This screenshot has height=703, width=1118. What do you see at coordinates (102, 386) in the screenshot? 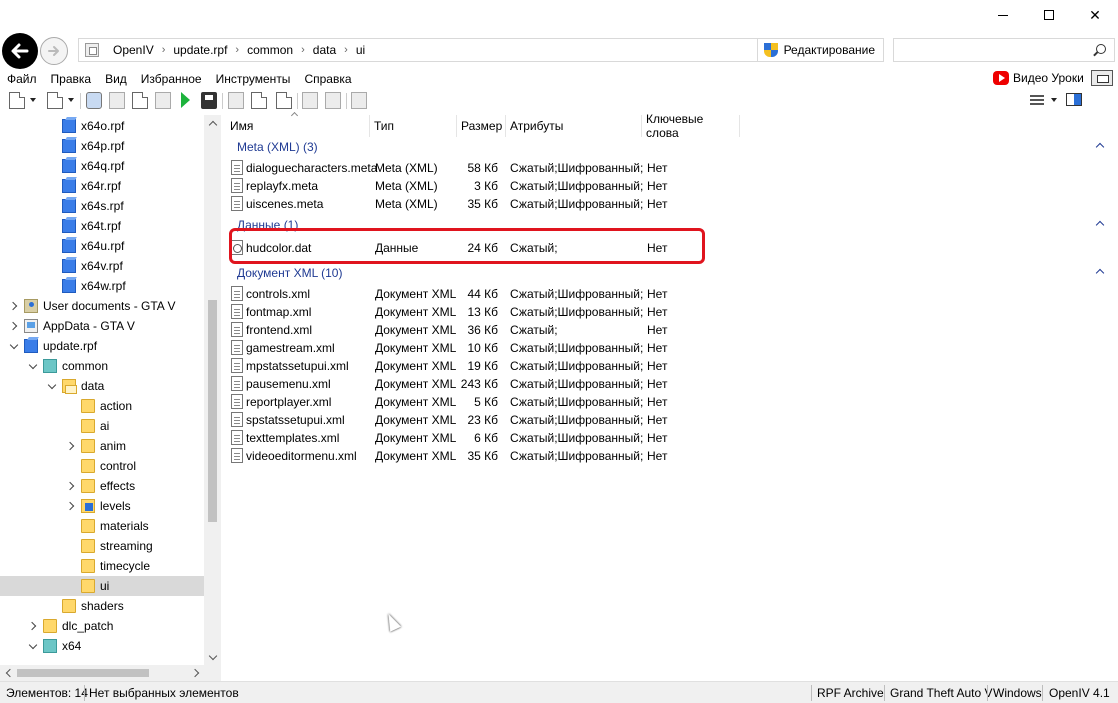
I see `tree-item: data` at bounding box center [102, 386].